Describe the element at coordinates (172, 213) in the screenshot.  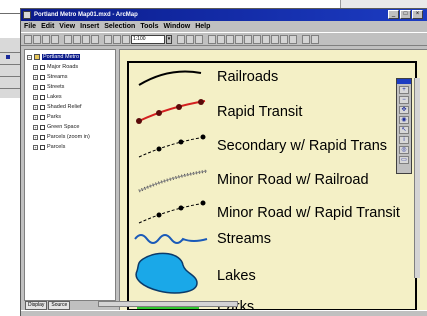
I see `minor-road-transit-line-symbol` at that location.